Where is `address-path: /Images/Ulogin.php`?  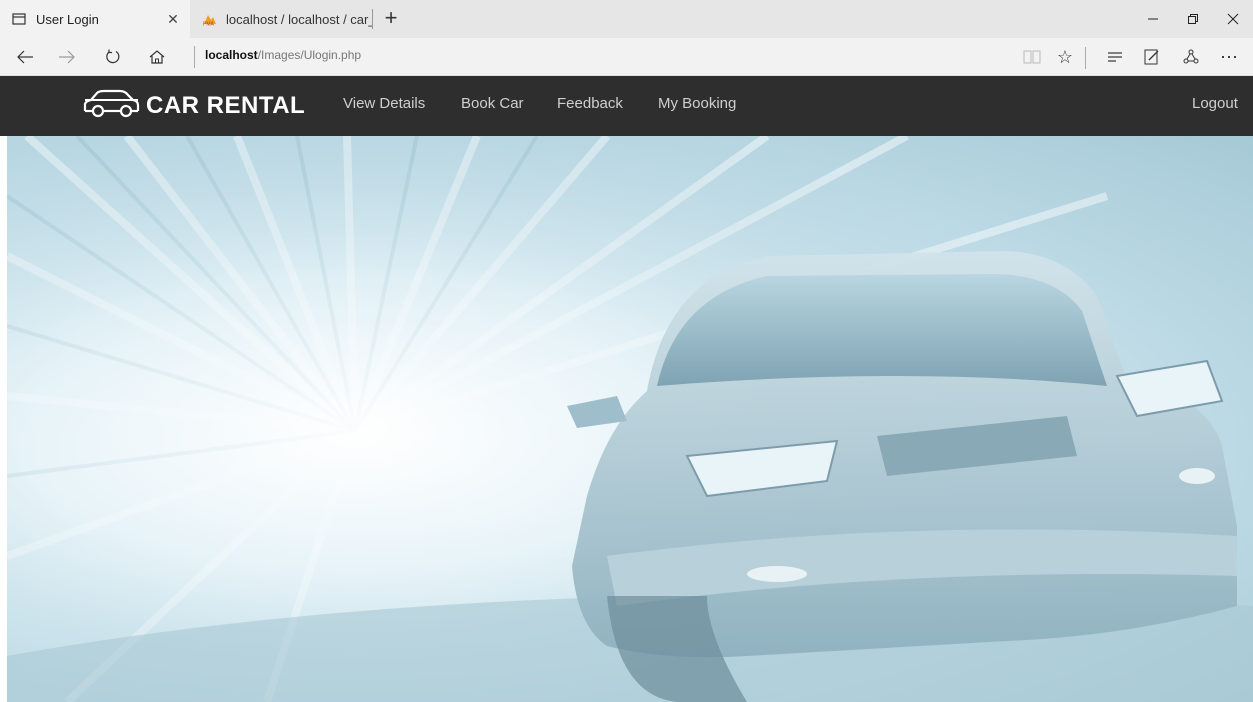
address-path: /Images/Ulogin.php is located at coordinates (309, 55).